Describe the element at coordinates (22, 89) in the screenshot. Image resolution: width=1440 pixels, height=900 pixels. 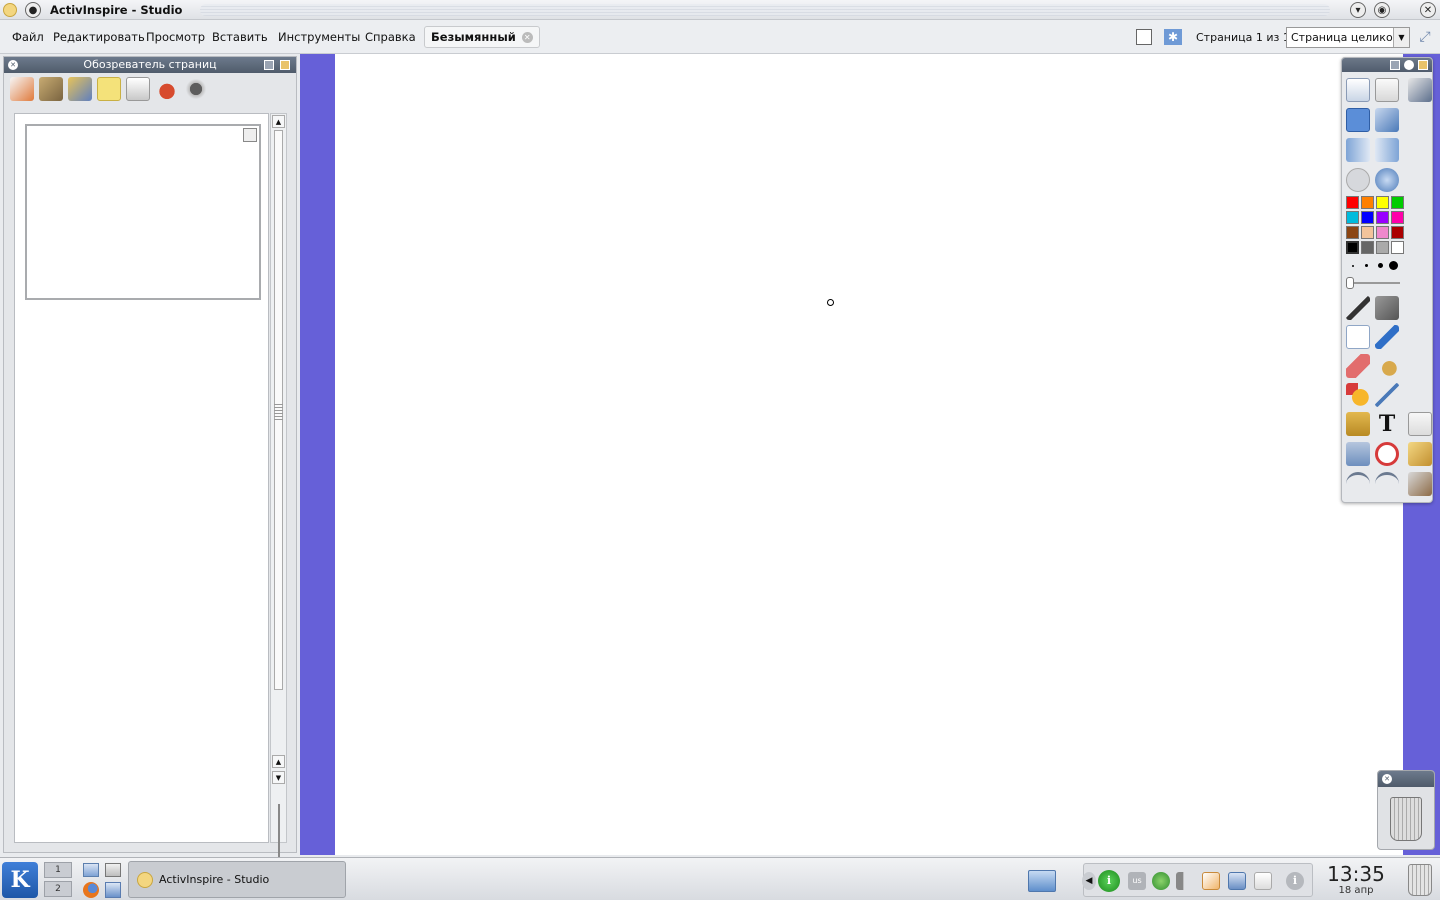
I see `page-browser-icon` at that location.